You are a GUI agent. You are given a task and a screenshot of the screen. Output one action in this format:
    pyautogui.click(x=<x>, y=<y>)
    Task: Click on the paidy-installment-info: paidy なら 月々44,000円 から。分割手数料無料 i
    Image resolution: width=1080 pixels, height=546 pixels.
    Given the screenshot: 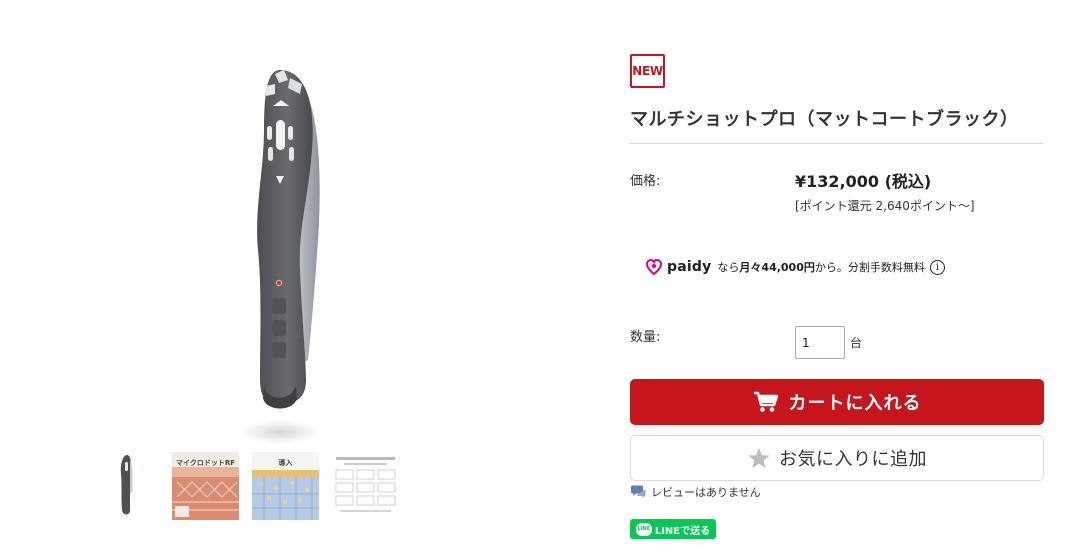 What is the action you would take?
    pyautogui.click(x=795, y=267)
    